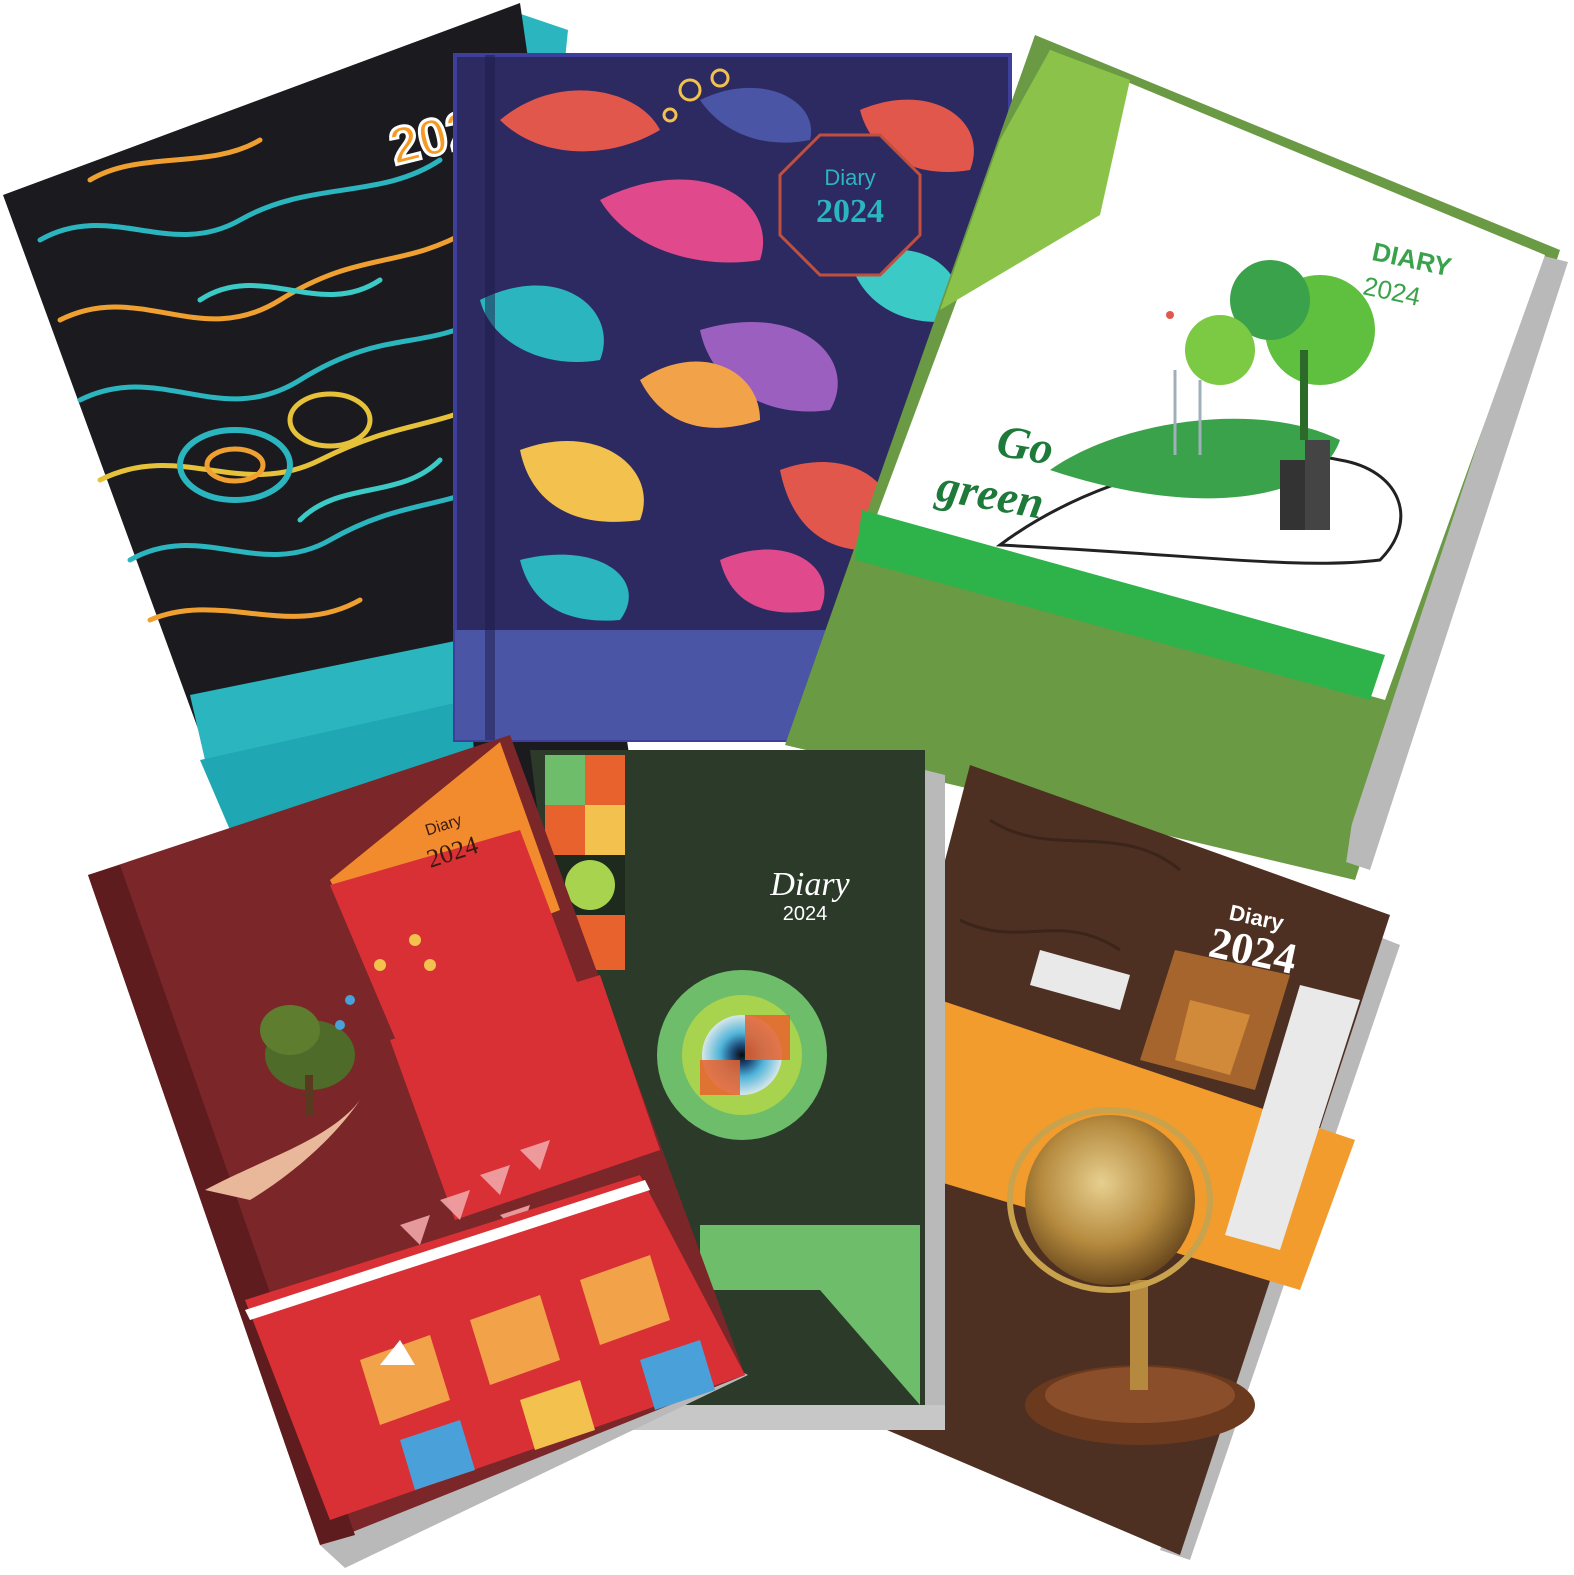 This screenshot has width=1574, height=1575. I want to click on leaves-year: 2024, so click(850, 211).